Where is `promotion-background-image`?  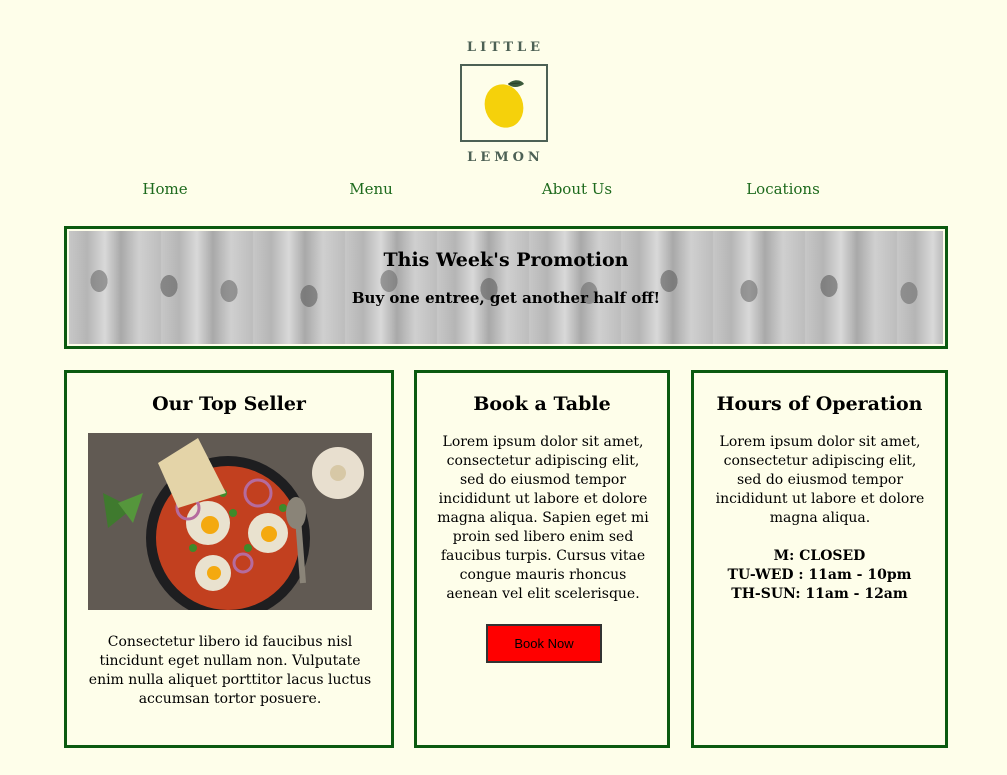
promotion-background-image is located at coordinates (506, 287).